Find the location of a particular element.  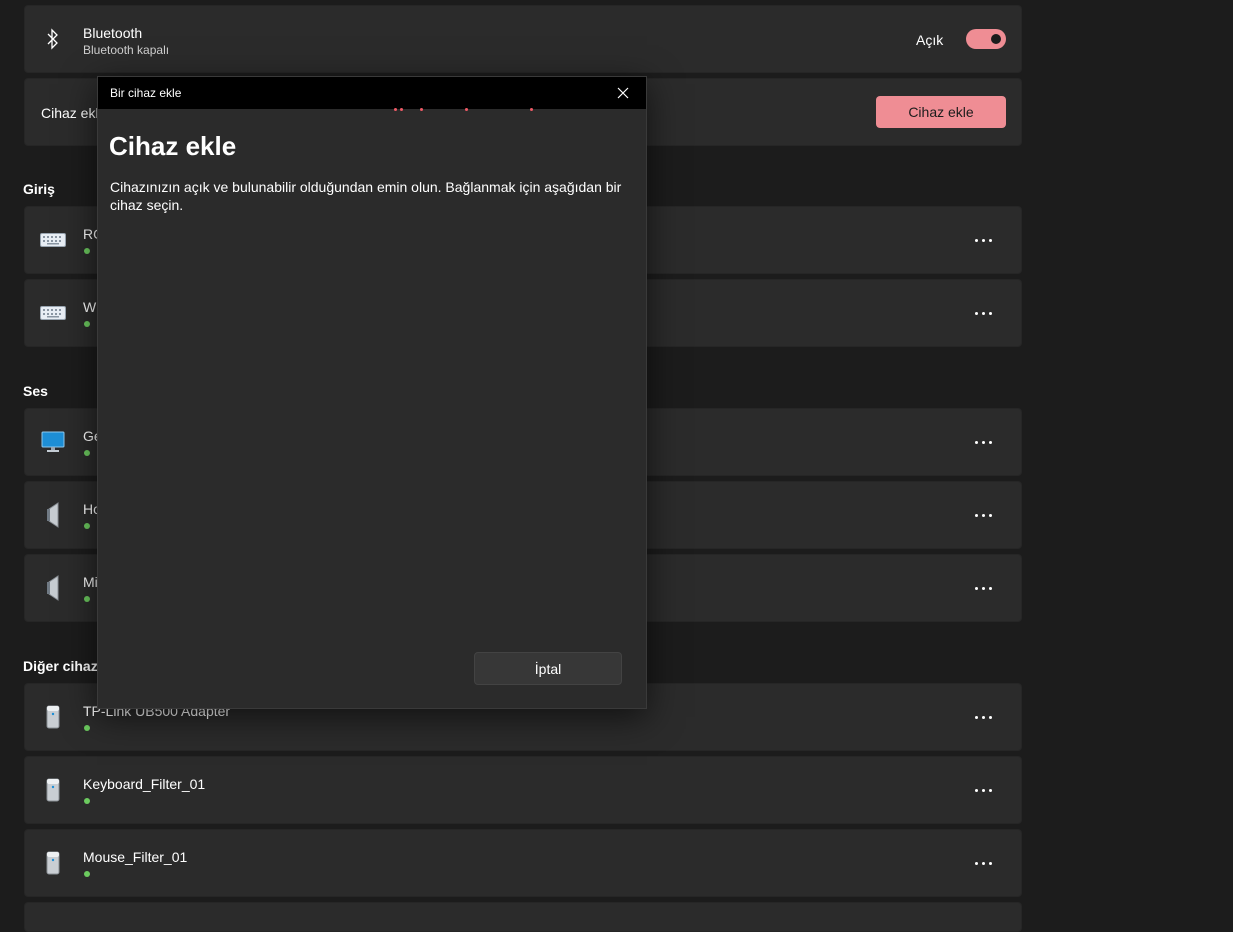

bluetooth-icon is located at coordinates (53, 39).